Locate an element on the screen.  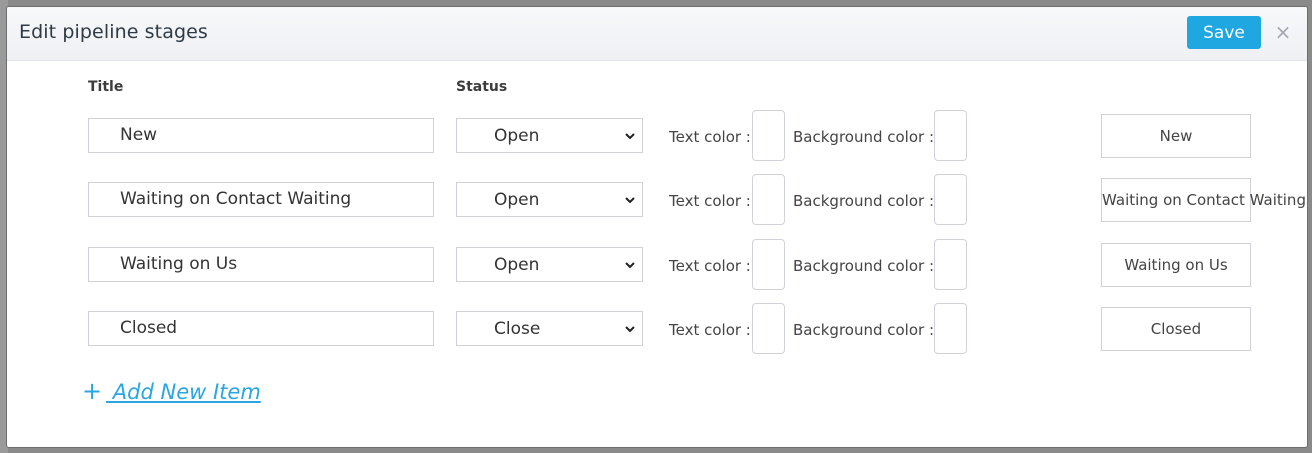
stage-preview-label: Waiting on Contact Waiting is located at coordinates (1204, 200).